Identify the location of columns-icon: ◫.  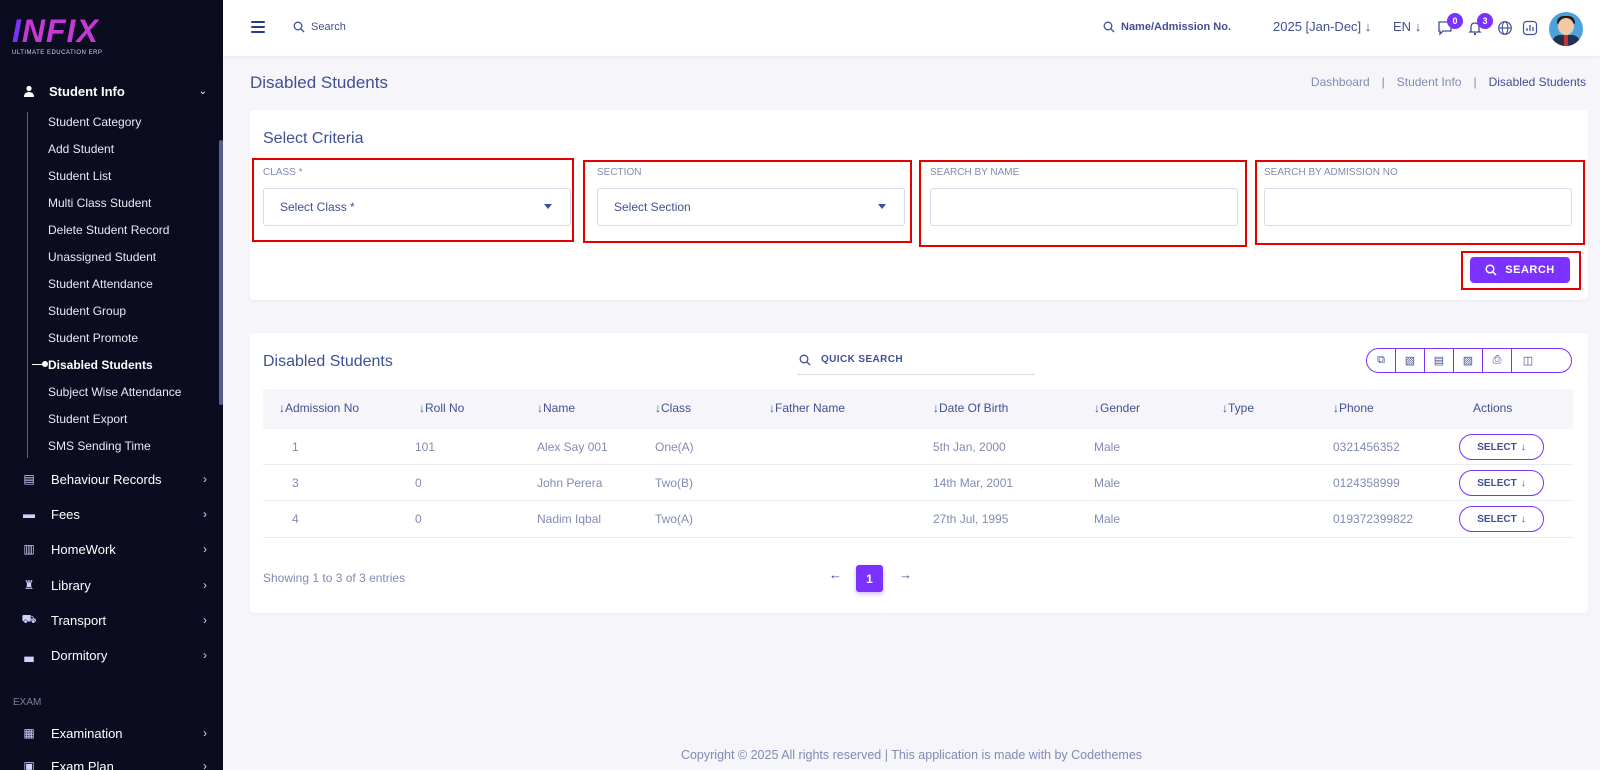
(1528, 360).